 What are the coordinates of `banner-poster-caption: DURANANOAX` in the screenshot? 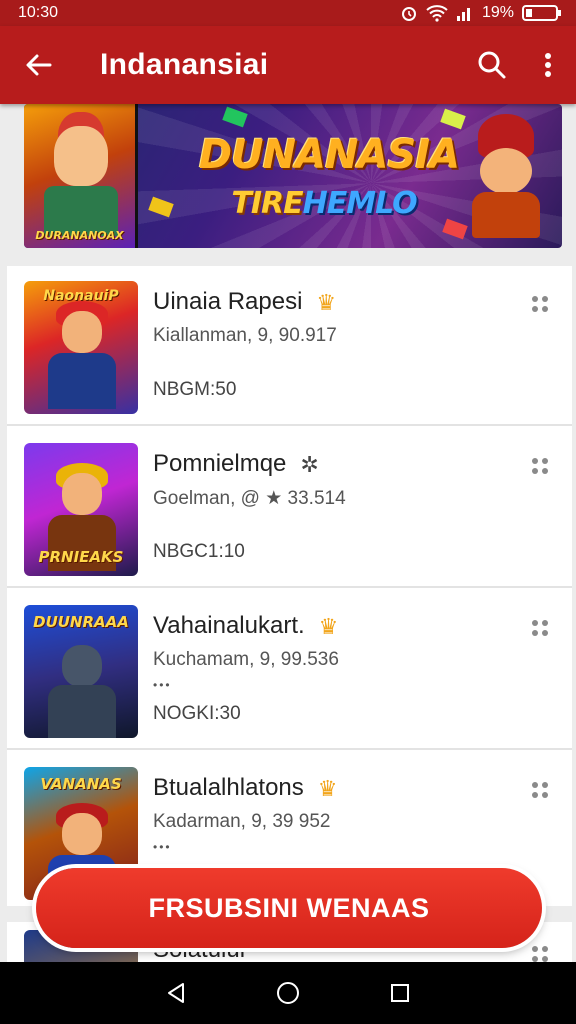 It's located at (79, 235).